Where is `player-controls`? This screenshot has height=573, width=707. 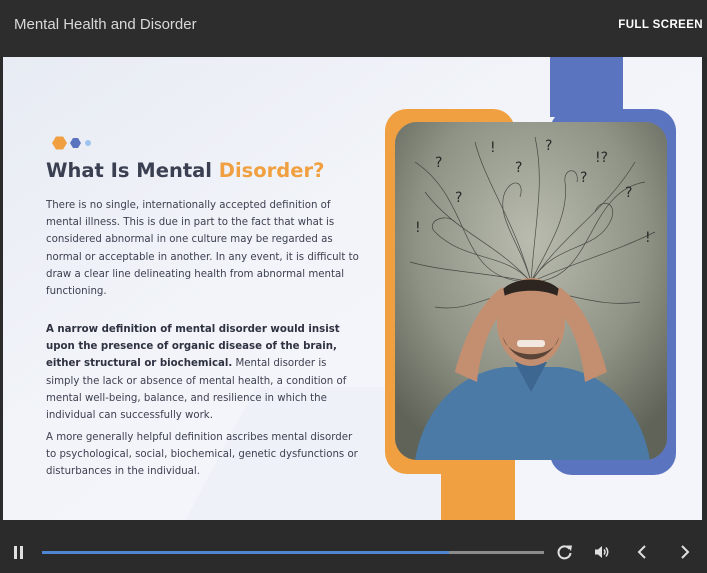
player-controls is located at coordinates (353, 546).